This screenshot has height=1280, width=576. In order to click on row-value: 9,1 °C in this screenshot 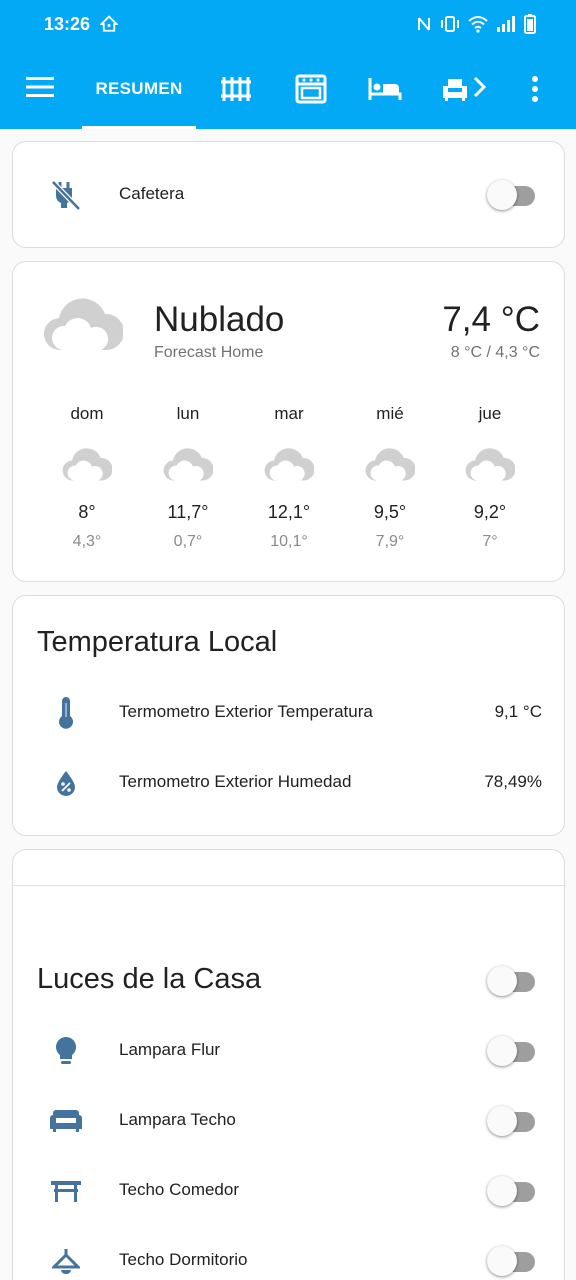, I will do `click(518, 711)`.